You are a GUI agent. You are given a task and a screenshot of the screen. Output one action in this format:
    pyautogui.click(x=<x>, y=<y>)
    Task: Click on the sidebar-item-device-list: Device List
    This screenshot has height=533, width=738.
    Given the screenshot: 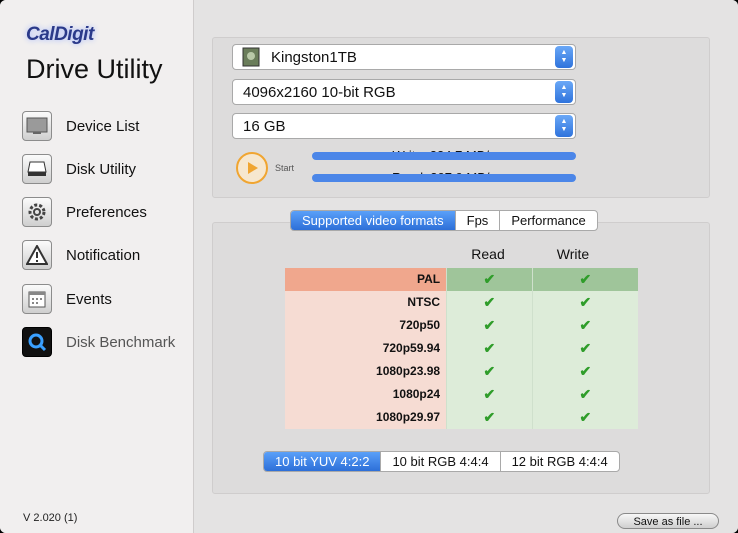 What is the action you would take?
    pyautogui.click(x=107, y=126)
    